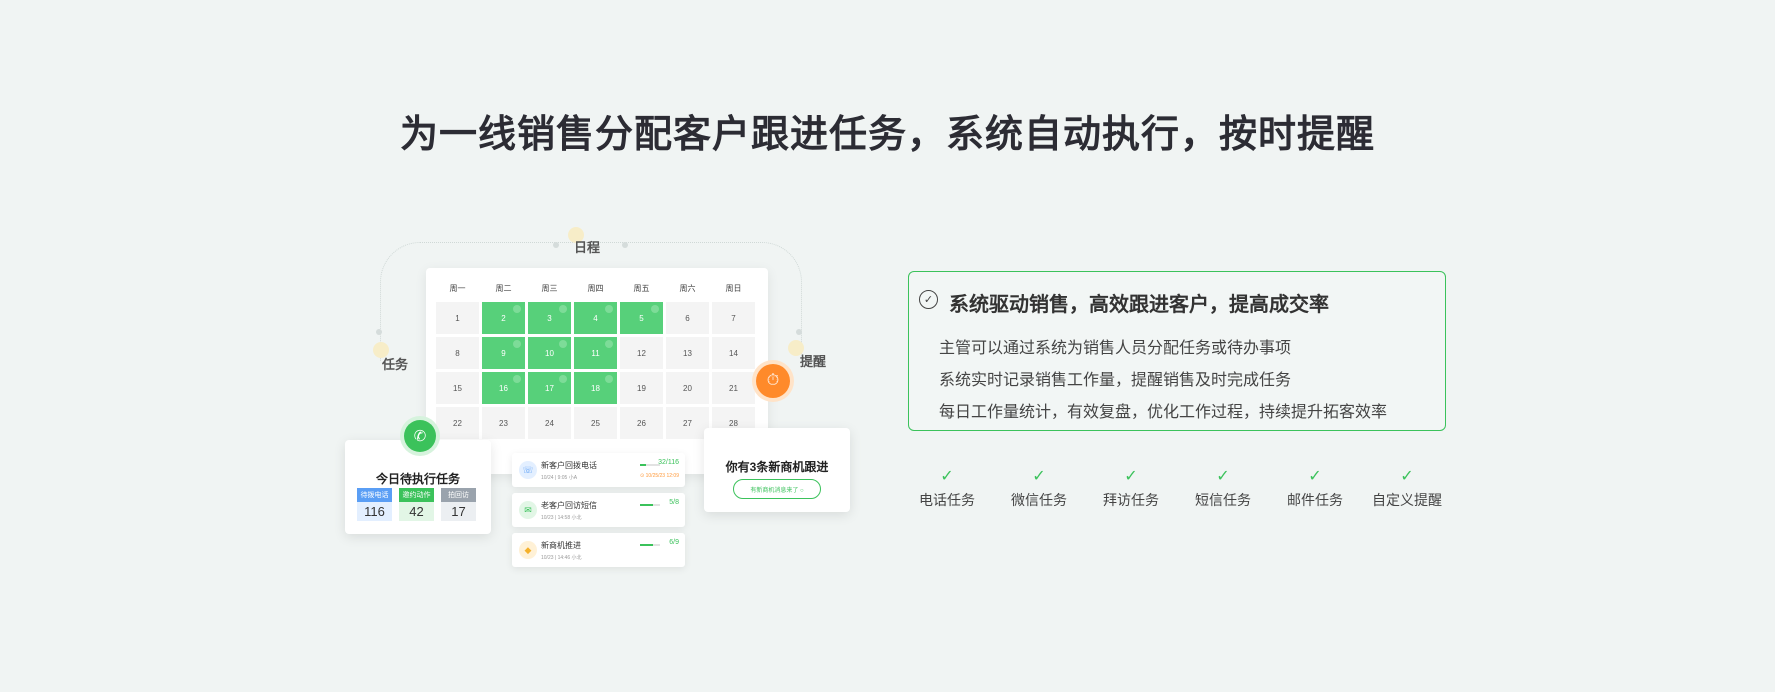  What do you see at coordinates (595, 318) in the screenshot?
I see `calendar-day-scheduled: 4` at bounding box center [595, 318].